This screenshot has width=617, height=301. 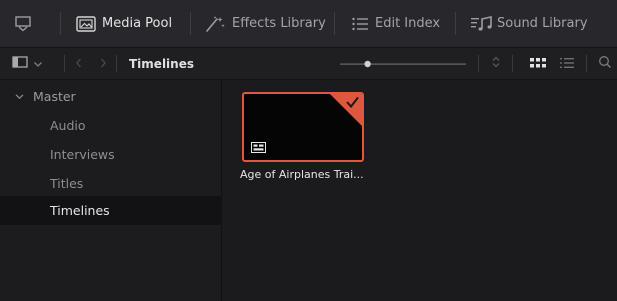 What do you see at coordinates (80, 210) in the screenshot?
I see `bin-label: Timelines` at bounding box center [80, 210].